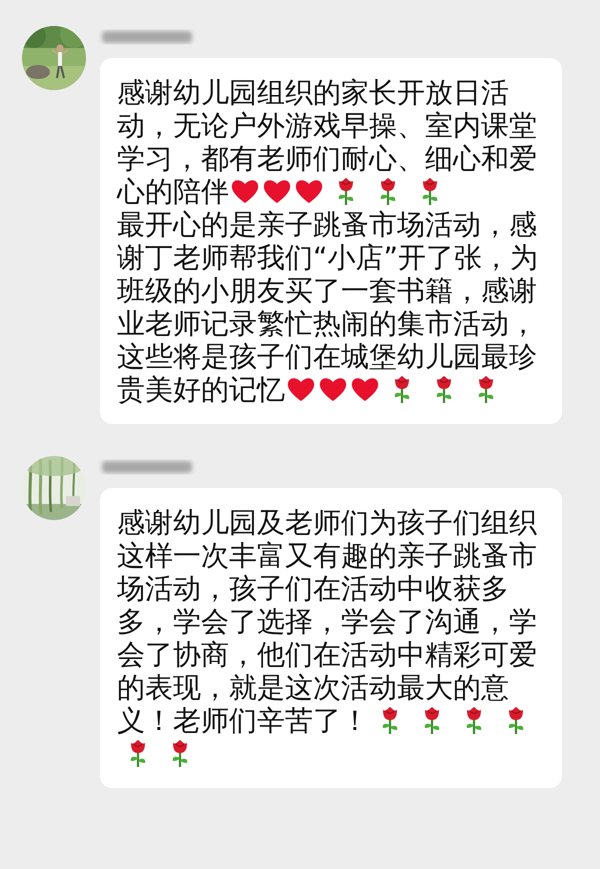 The image size is (600, 869). I want to click on message-text: 贵美好的记忆, so click(201, 389).